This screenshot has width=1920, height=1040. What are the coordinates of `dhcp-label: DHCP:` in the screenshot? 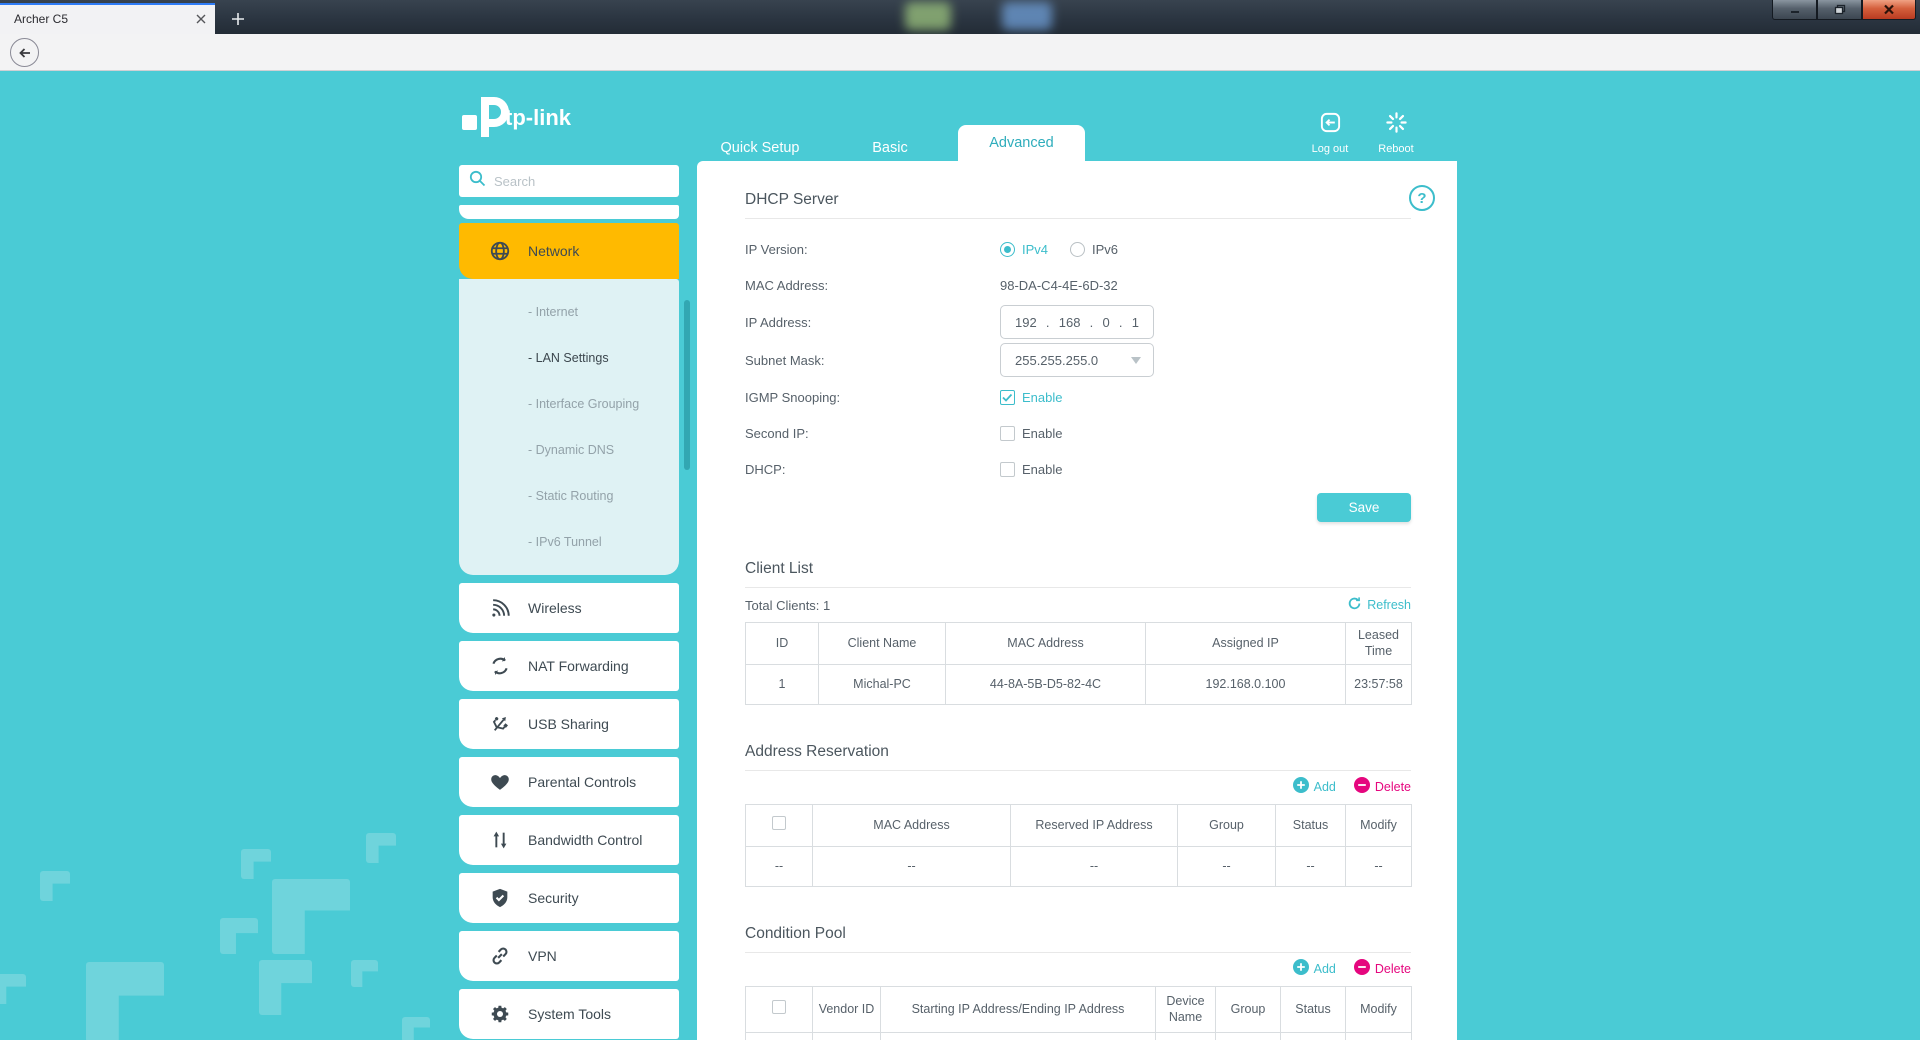 It's located at (765, 469).